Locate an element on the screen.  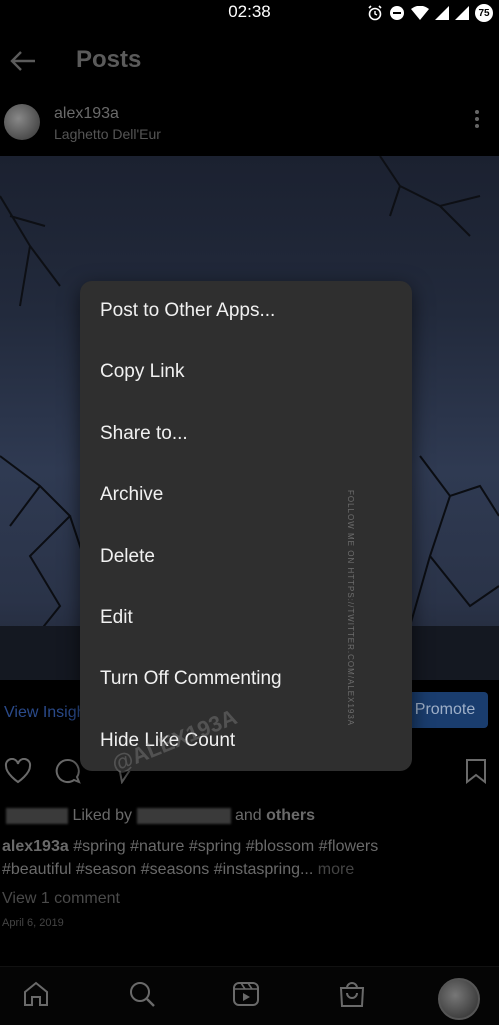
liked-by-prefix: Liked by is located at coordinates (102, 815).